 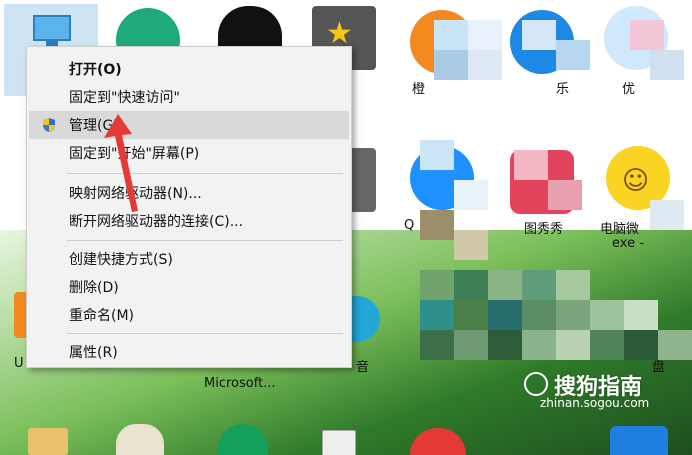 What do you see at coordinates (189, 153) in the screenshot?
I see `menu-item-pin-start: 固定到"开始"屏幕(P)` at bounding box center [189, 153].